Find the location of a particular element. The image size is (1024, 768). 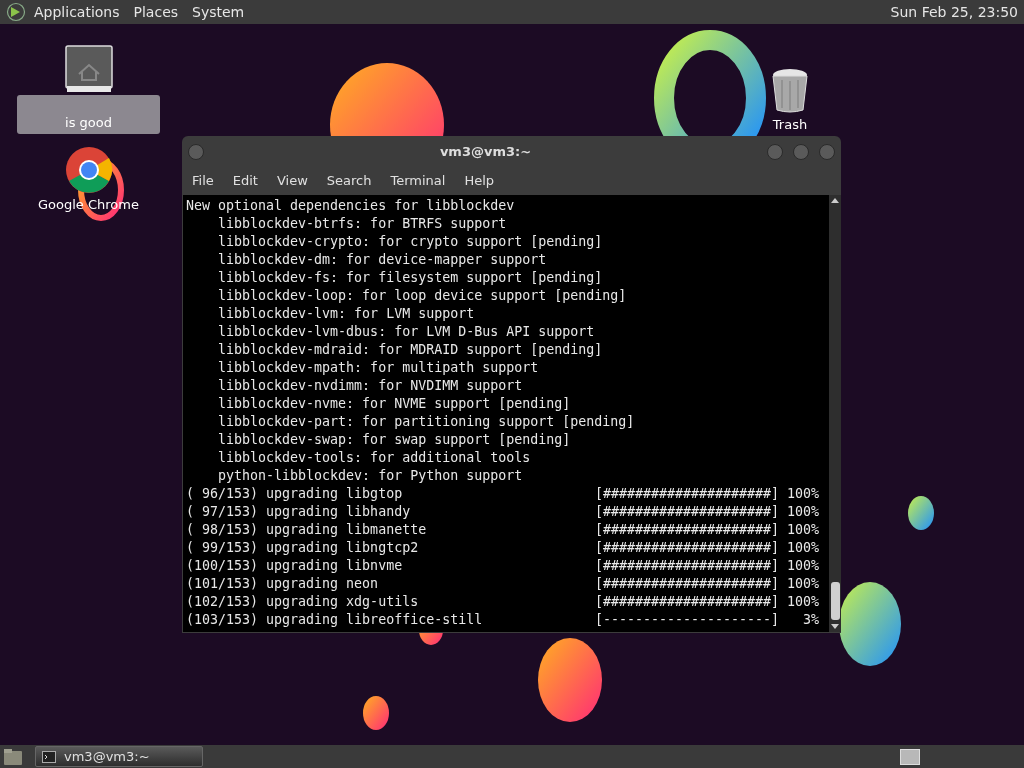

terminal-line: ( 96/153) upgrading libgtop is located at coordinates (295, 494).